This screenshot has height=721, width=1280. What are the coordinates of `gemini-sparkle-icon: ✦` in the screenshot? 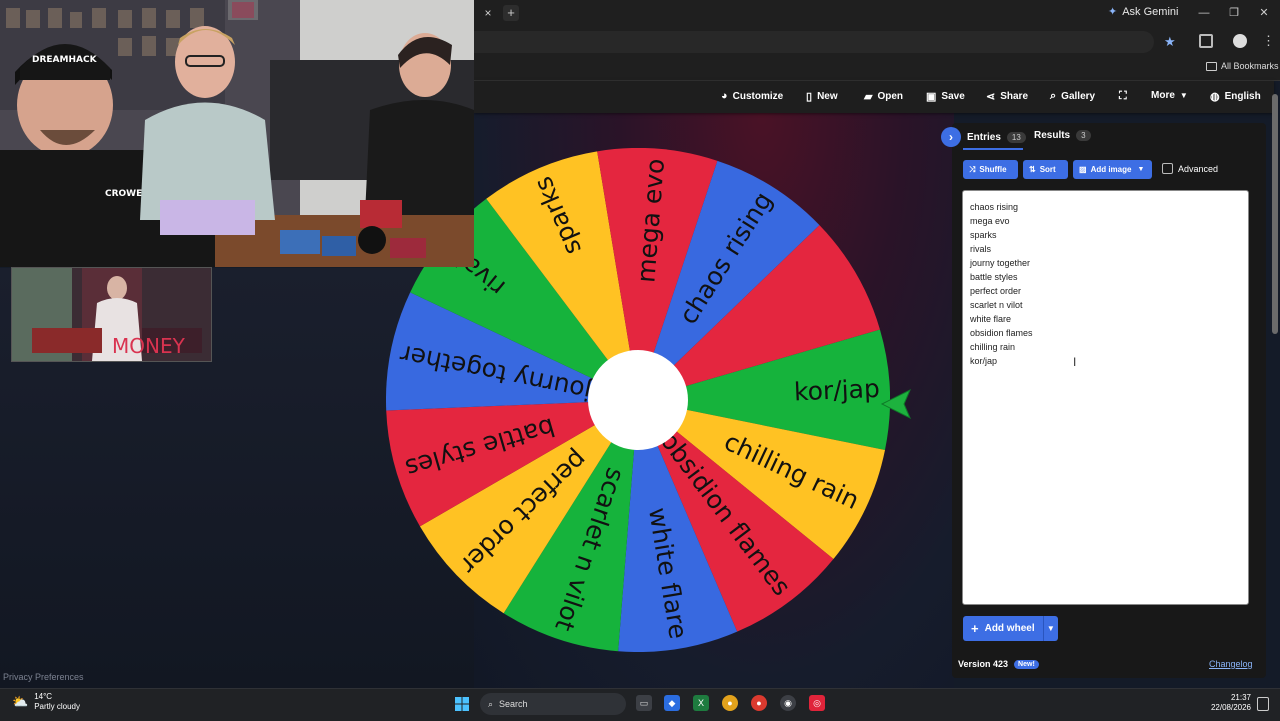 It's located at (1113, 12).